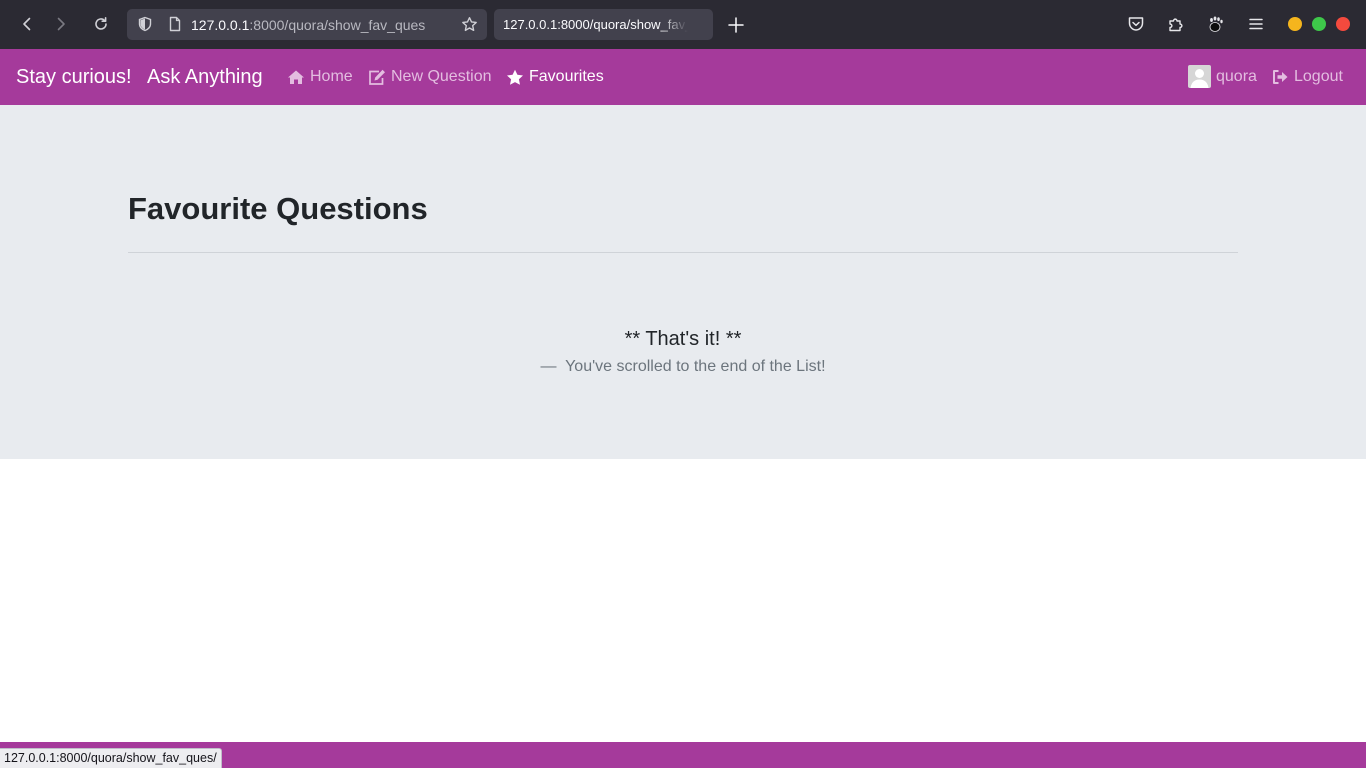 This screenshot has width=1366, height=768. What do you see at coordinates (695, 366) in the screenshot?
I see `end-of-list-text: You've scrolled to the end of the List!` at bounding box center [695, 366].